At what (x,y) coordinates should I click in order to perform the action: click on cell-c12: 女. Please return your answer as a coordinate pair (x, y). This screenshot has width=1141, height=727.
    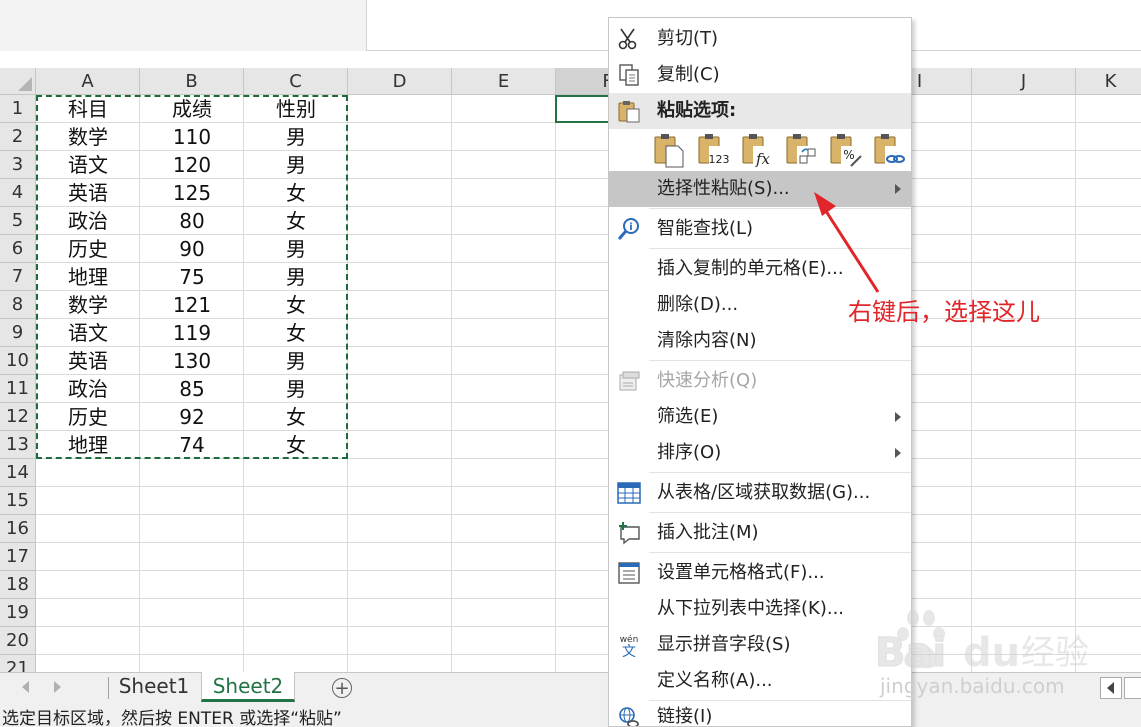
    Looking at the image, I should click on (296, 417).